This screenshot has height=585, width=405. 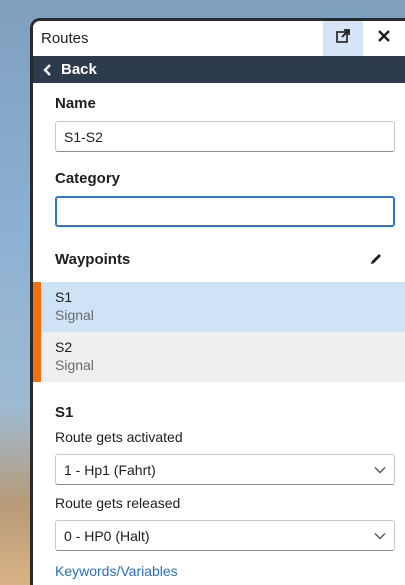 I want to click on title-bar: Routes, so click(x=219, y=38).